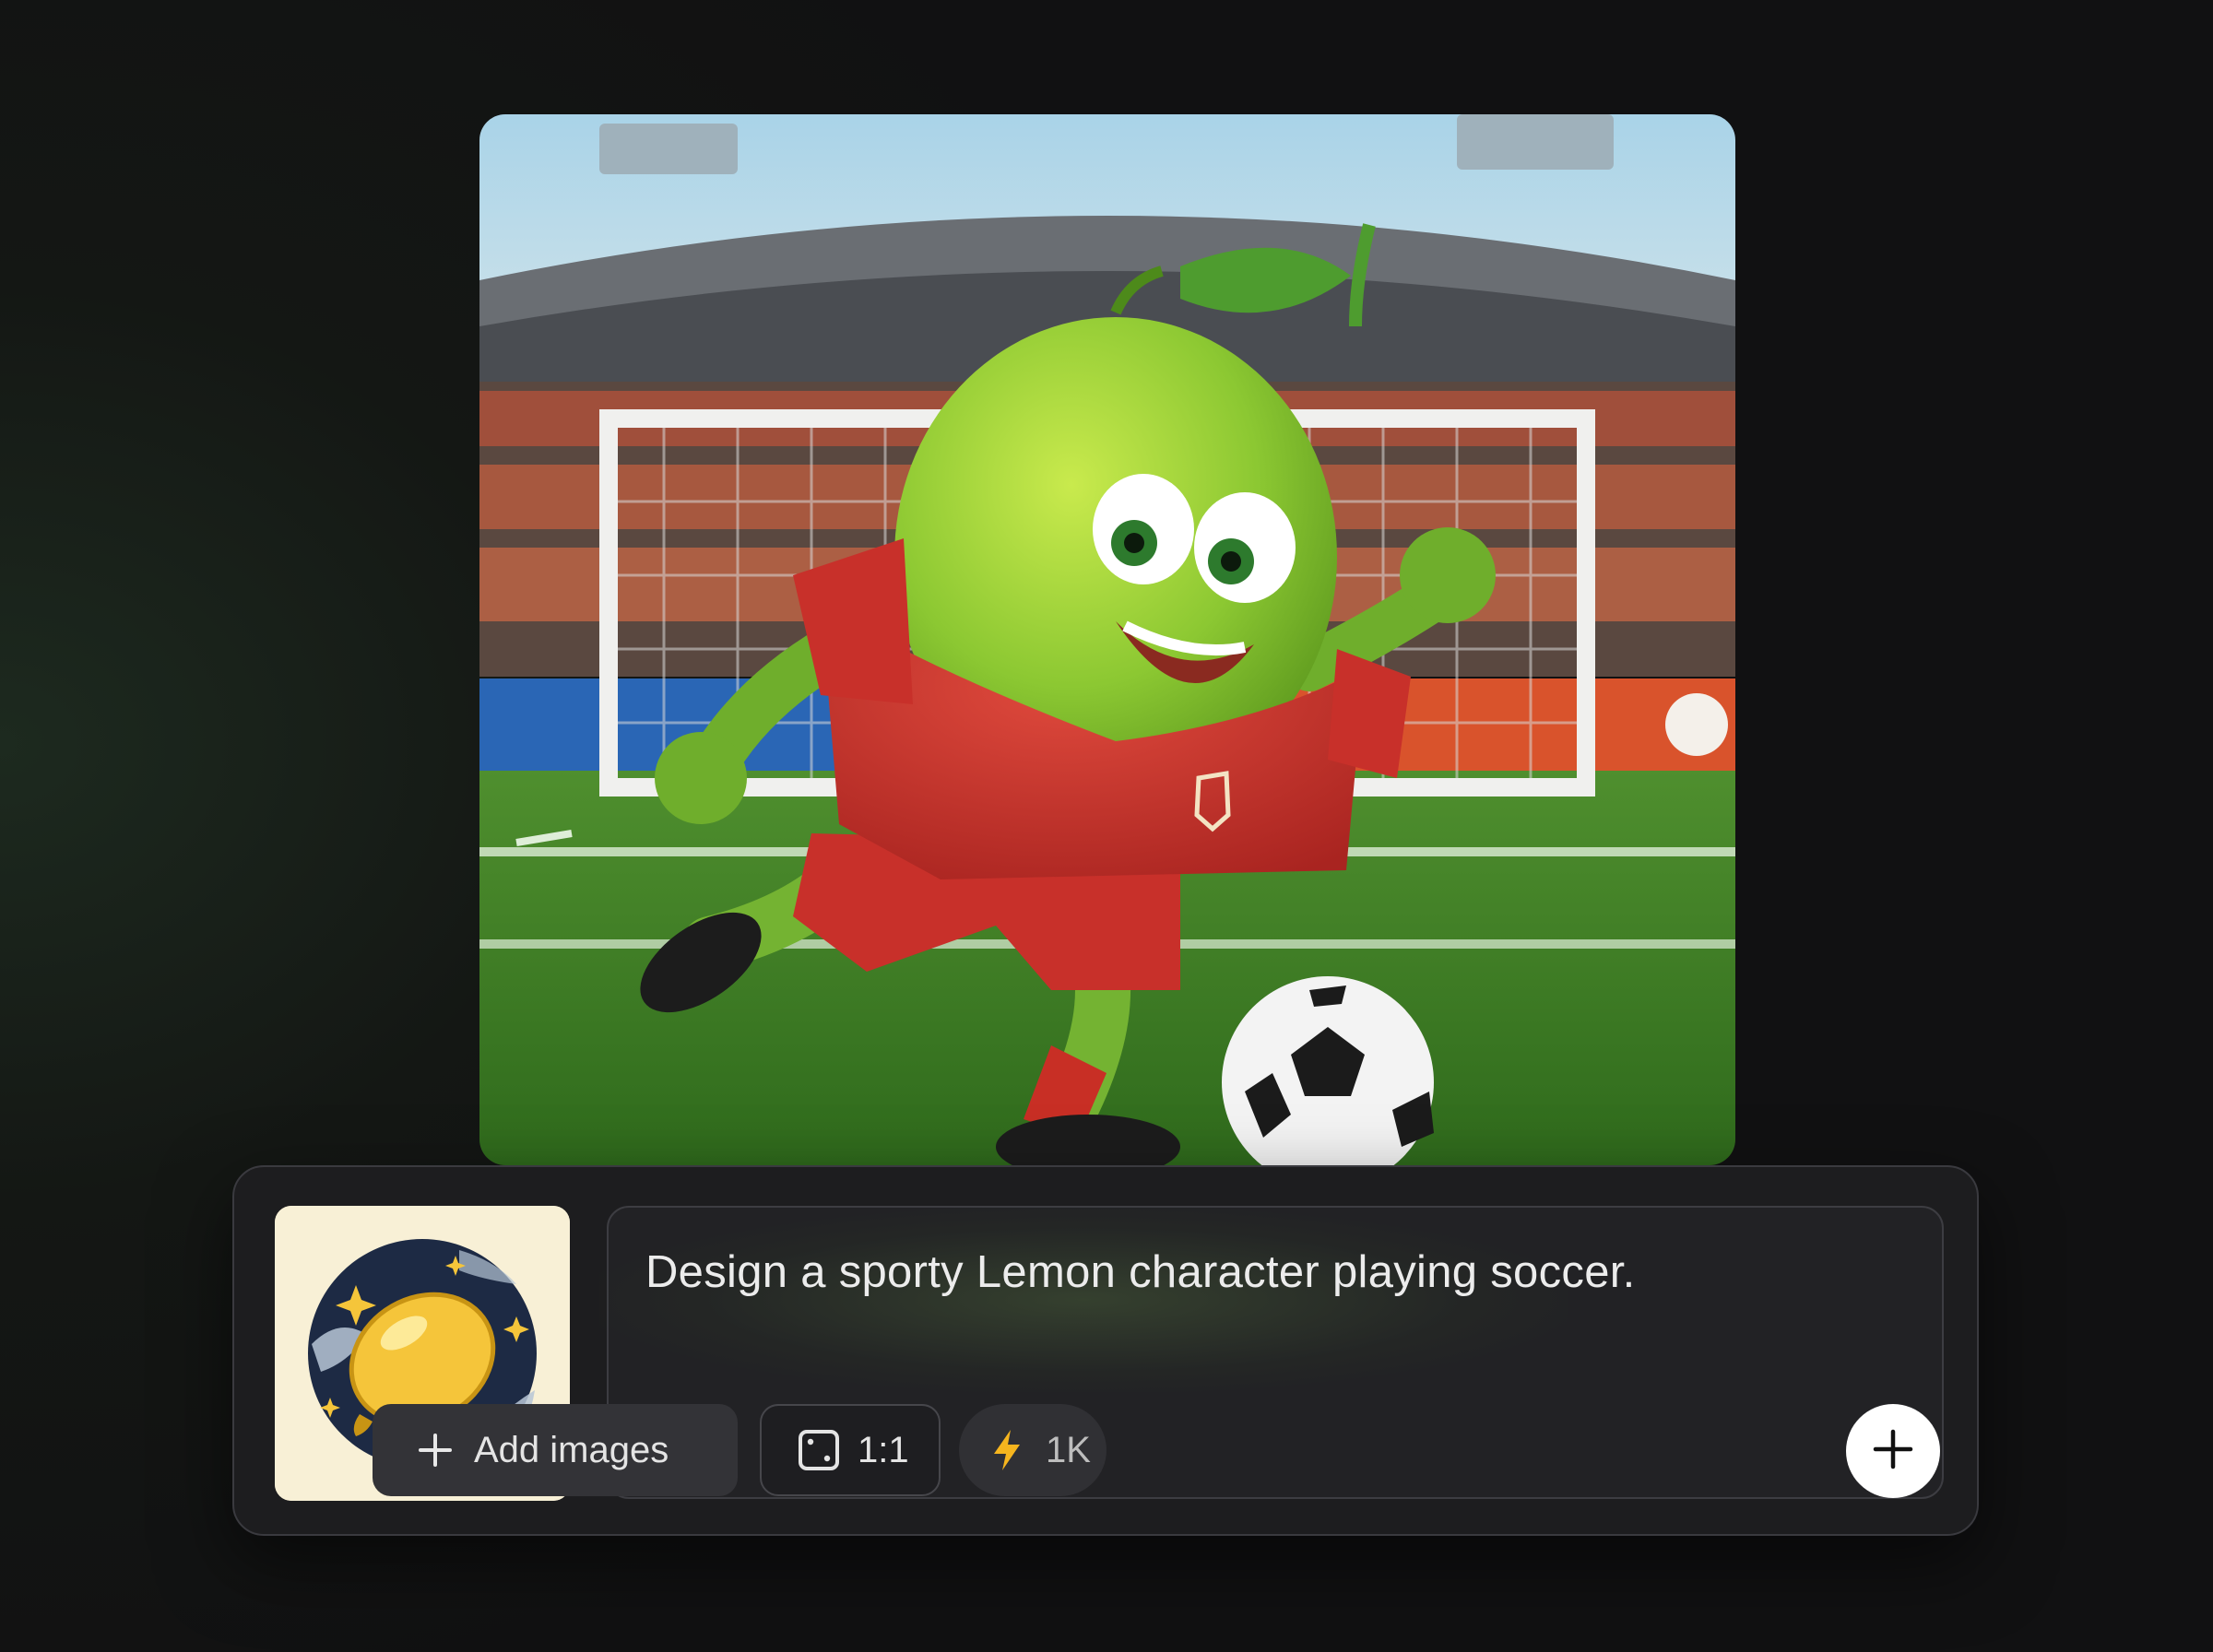 Image resolution: width=2213 pixels, height=1652 pixels. I want to click on add-images-button: Add images, so click(555, 1450).